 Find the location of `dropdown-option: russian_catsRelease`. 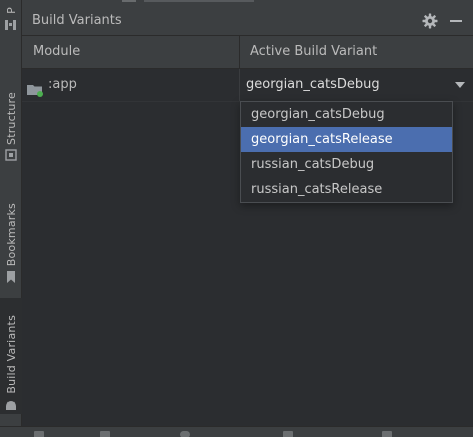

dropdown-option: russian_catsRelease is located at coordinates (346, 189).